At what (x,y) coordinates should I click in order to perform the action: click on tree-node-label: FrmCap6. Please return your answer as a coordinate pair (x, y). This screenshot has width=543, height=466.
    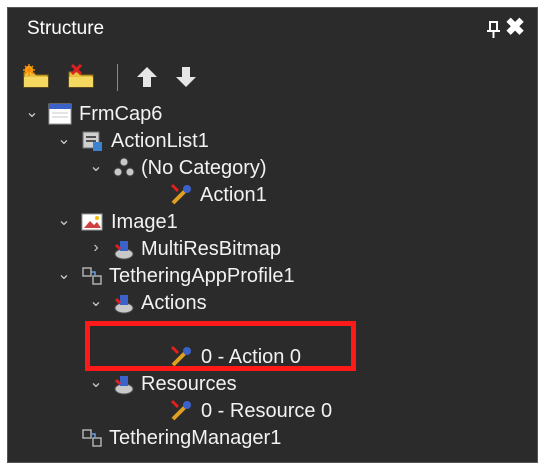
    Looking at the image, I should click on (121, 114).